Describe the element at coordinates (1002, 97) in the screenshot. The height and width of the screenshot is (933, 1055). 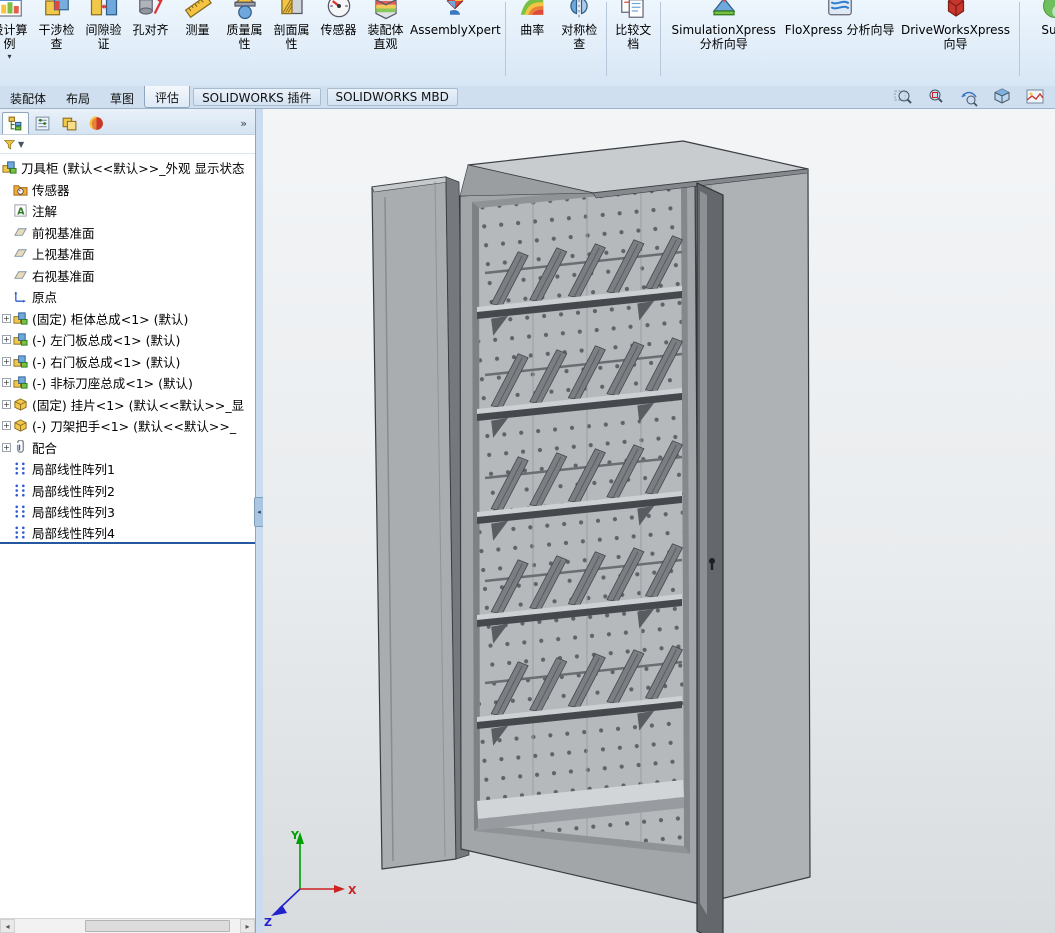
I see `view-orientation-icon` at that location.